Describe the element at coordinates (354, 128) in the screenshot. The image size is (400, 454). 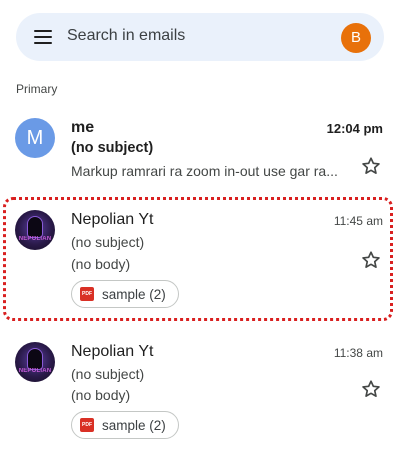
I see `email-time: 12:04 pm` at that location.